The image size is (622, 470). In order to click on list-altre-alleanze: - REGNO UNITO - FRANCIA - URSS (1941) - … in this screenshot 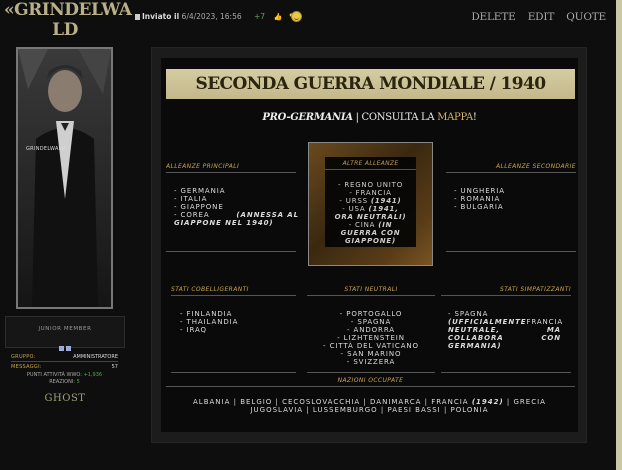, I will do `click(370, 213)`.